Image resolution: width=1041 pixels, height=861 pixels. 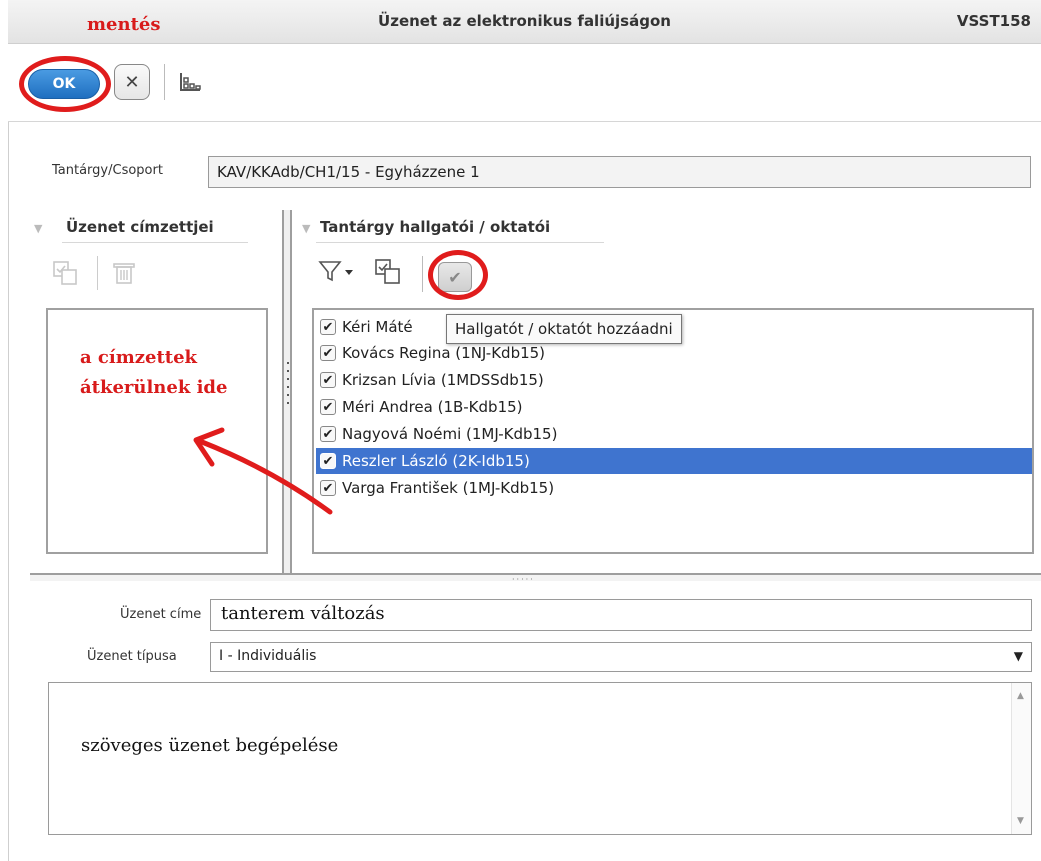 I want to click on annotation-circle-ok, so click(x=65, y=84).